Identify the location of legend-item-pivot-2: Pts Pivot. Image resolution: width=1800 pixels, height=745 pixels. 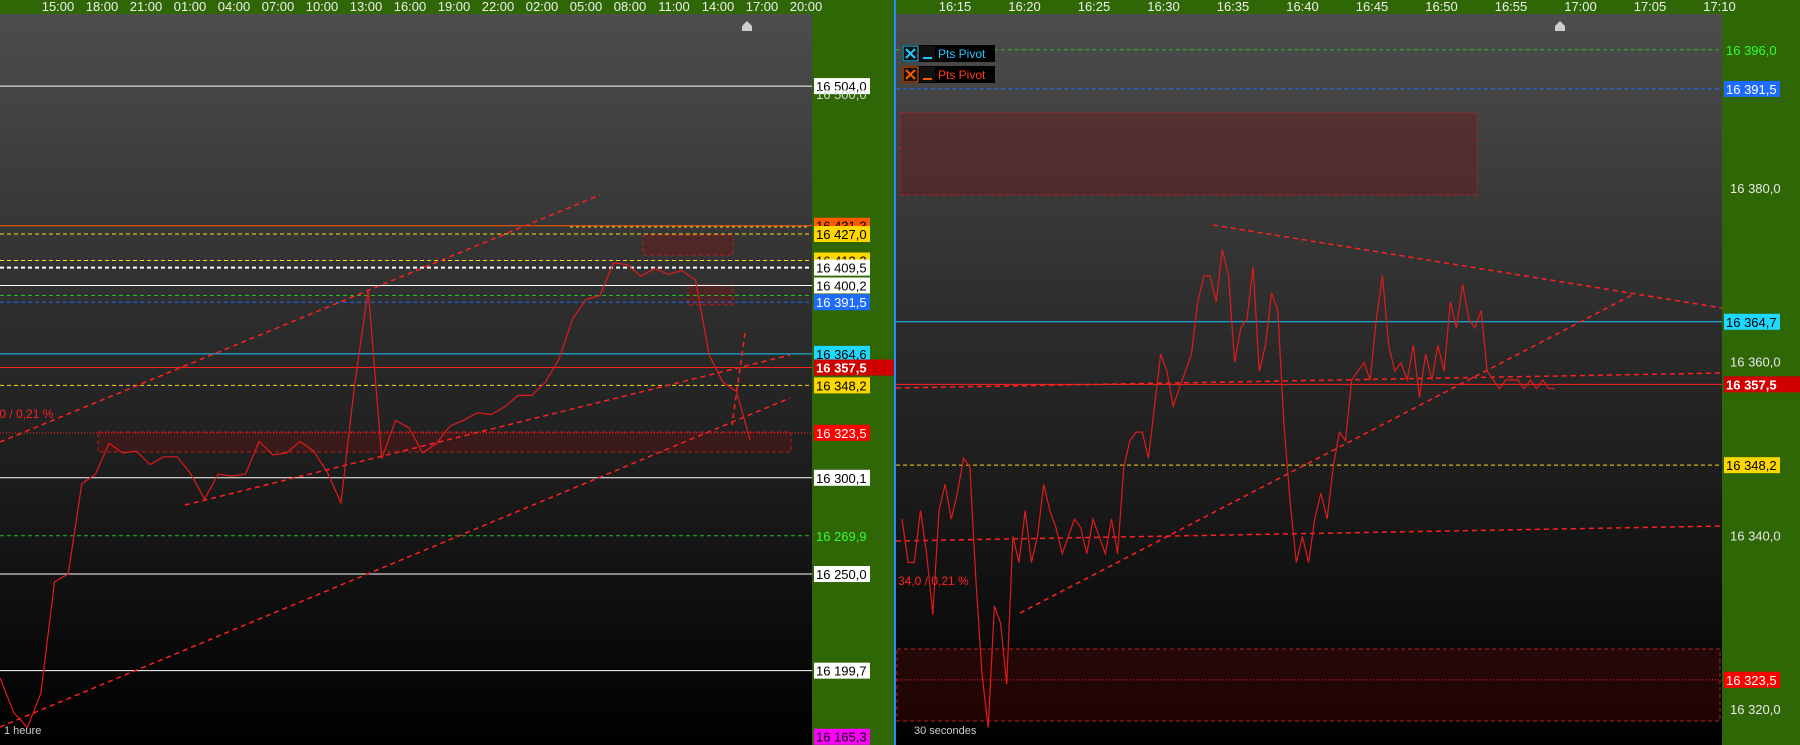
(948, 74).